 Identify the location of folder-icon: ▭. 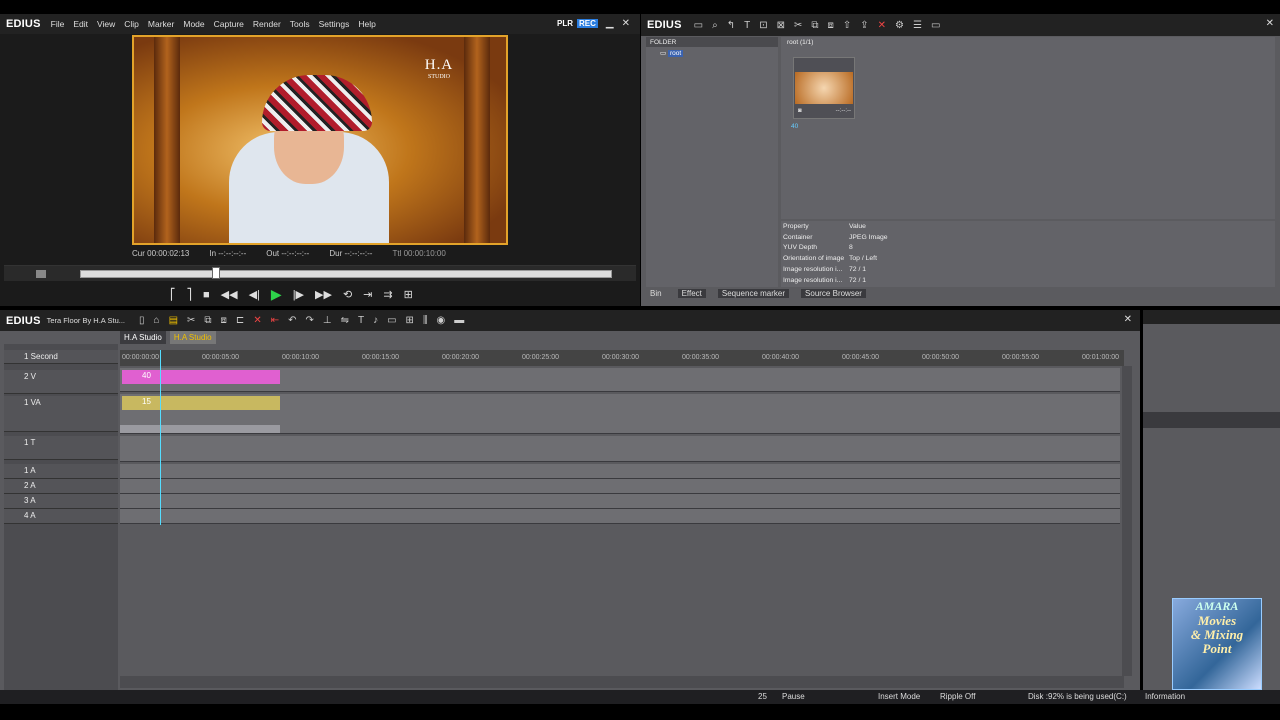
(698, 25).